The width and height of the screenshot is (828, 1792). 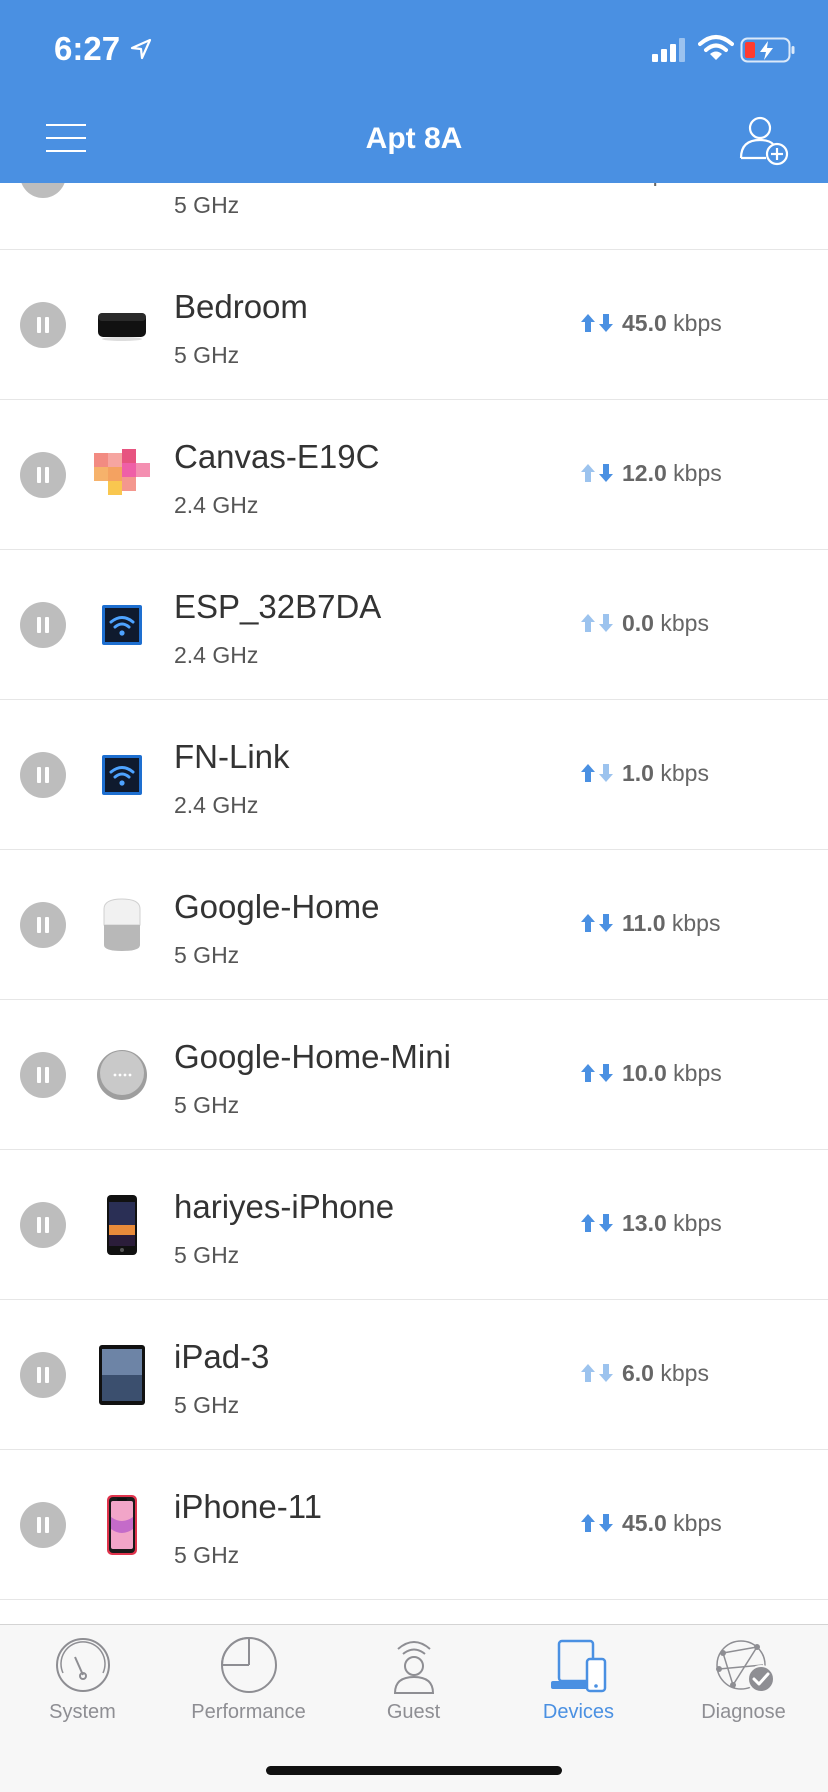 I want to click on device-row: FN-Link 2.4 GHz 1.0 kbps, so click(x=414, y=775).